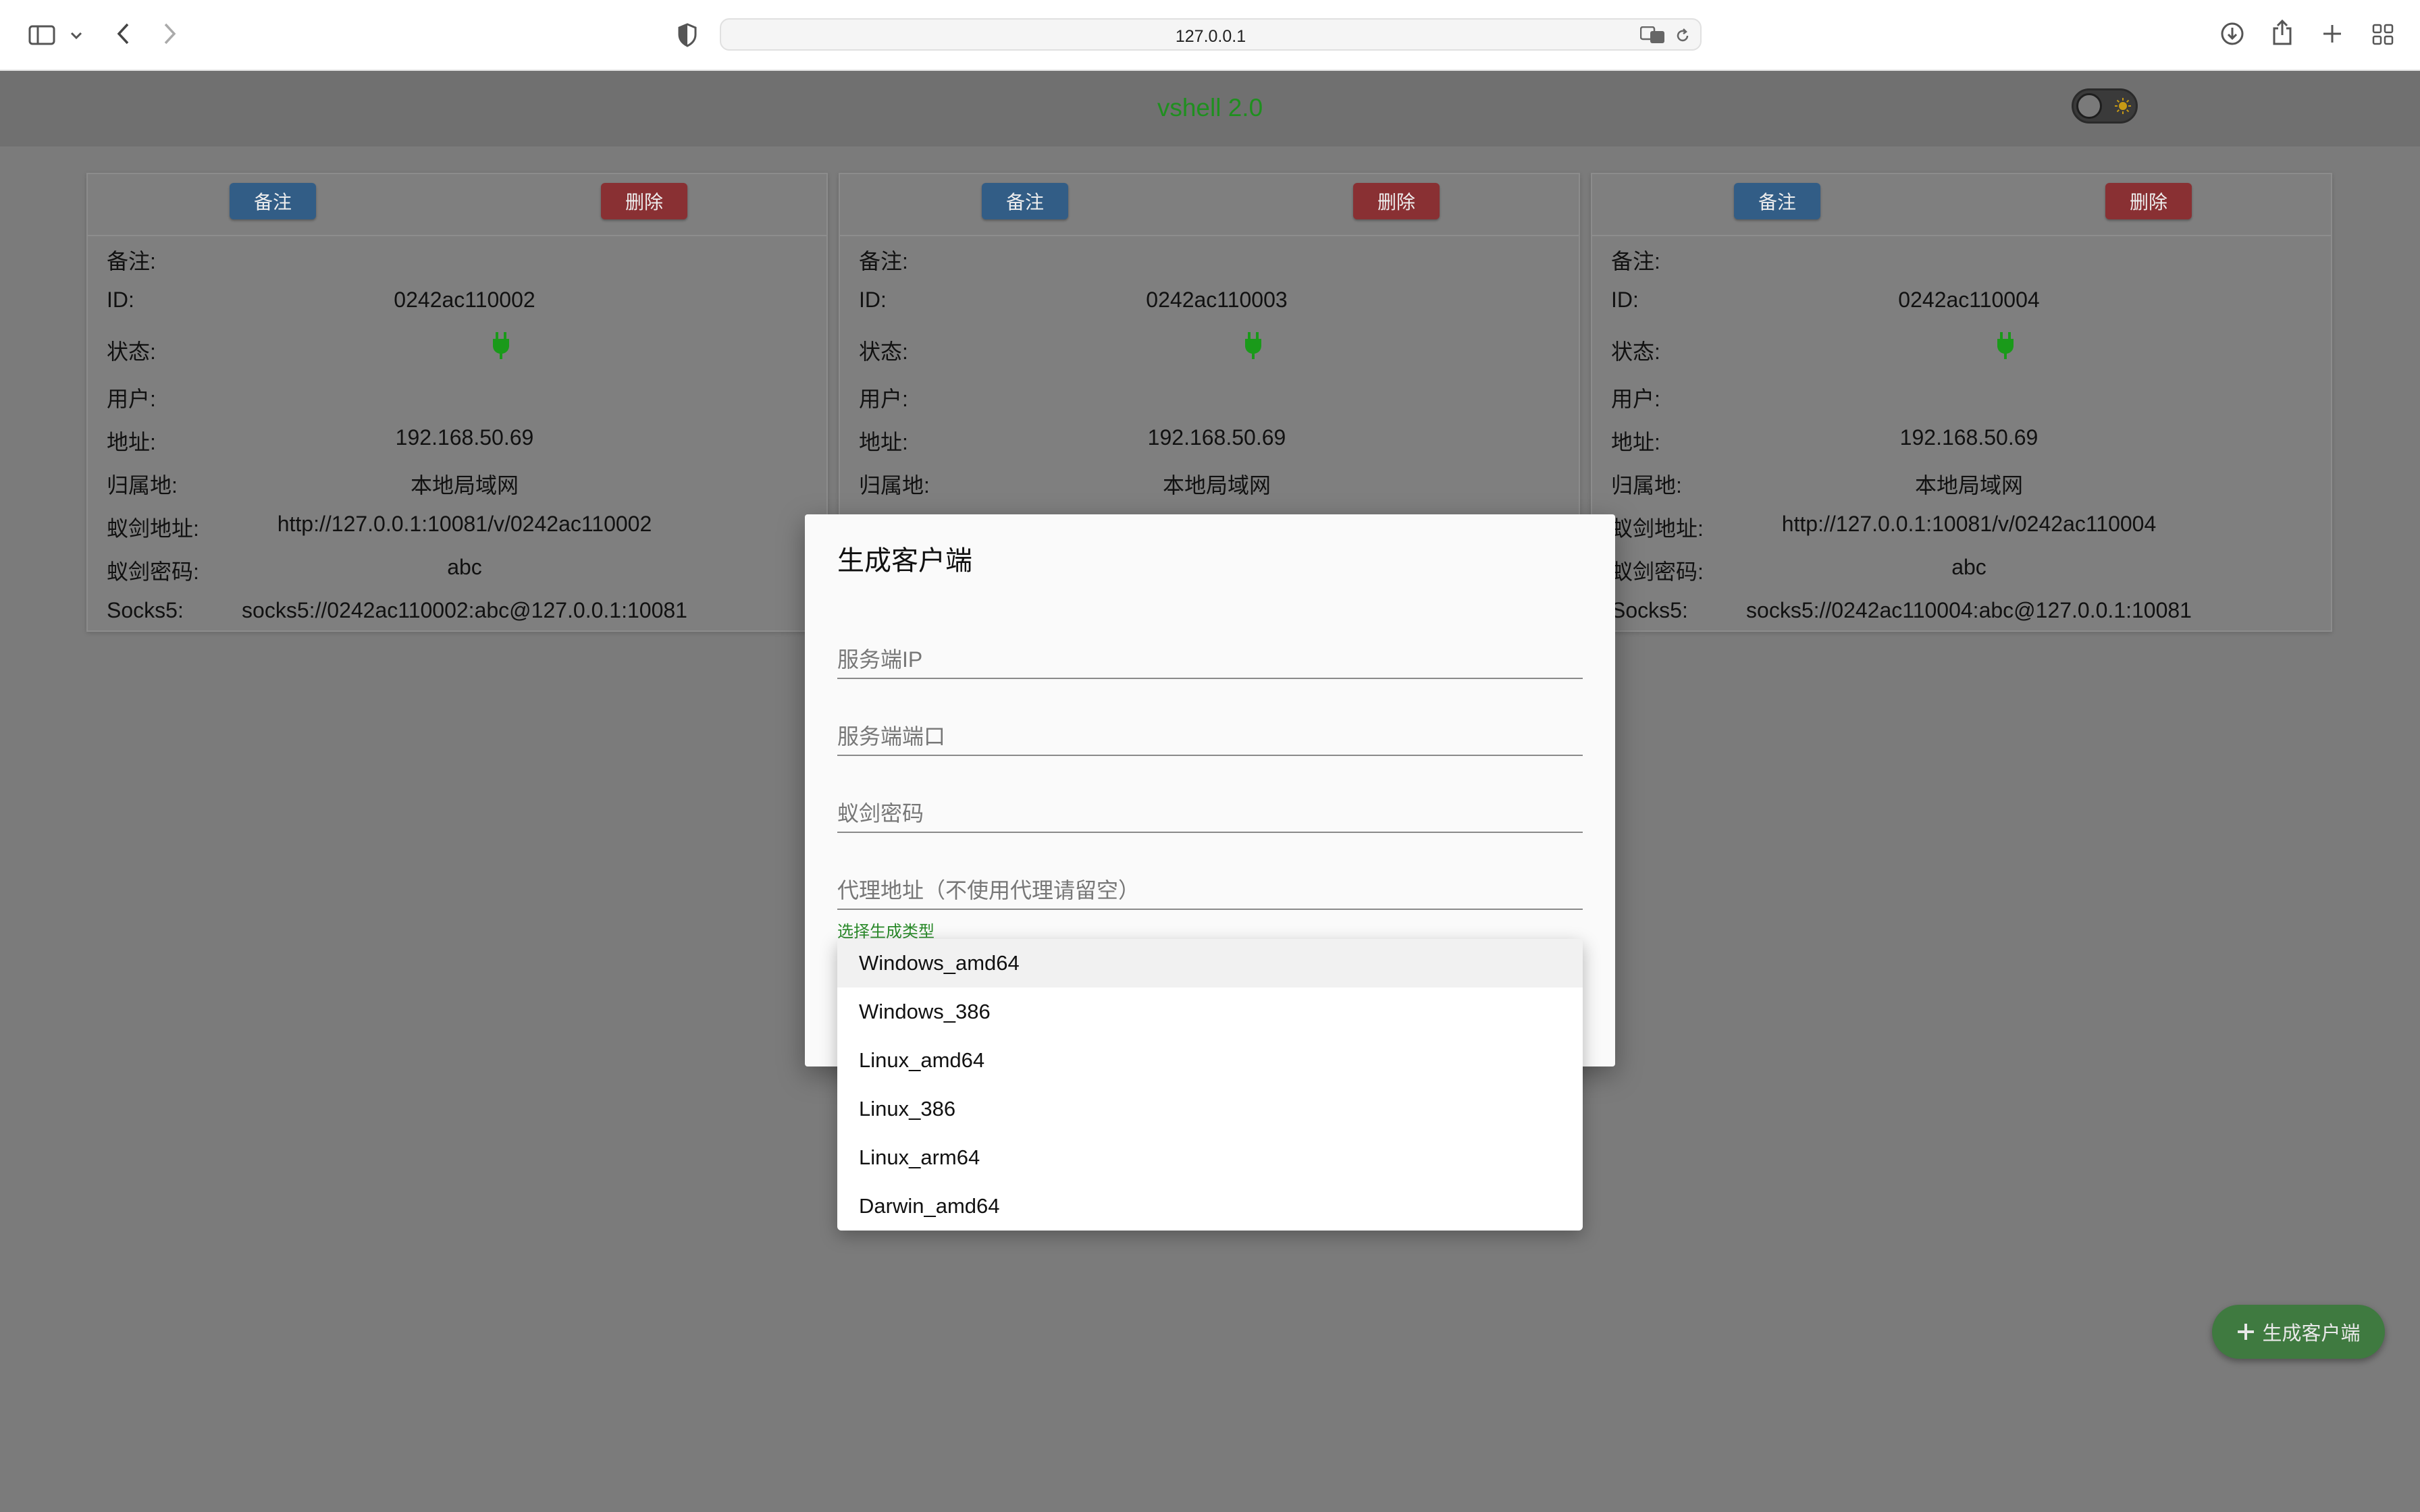 Image resolution: width=2420 pixels, height=1512 pixels. I want to click on server-port-input, so click(1210, 736).